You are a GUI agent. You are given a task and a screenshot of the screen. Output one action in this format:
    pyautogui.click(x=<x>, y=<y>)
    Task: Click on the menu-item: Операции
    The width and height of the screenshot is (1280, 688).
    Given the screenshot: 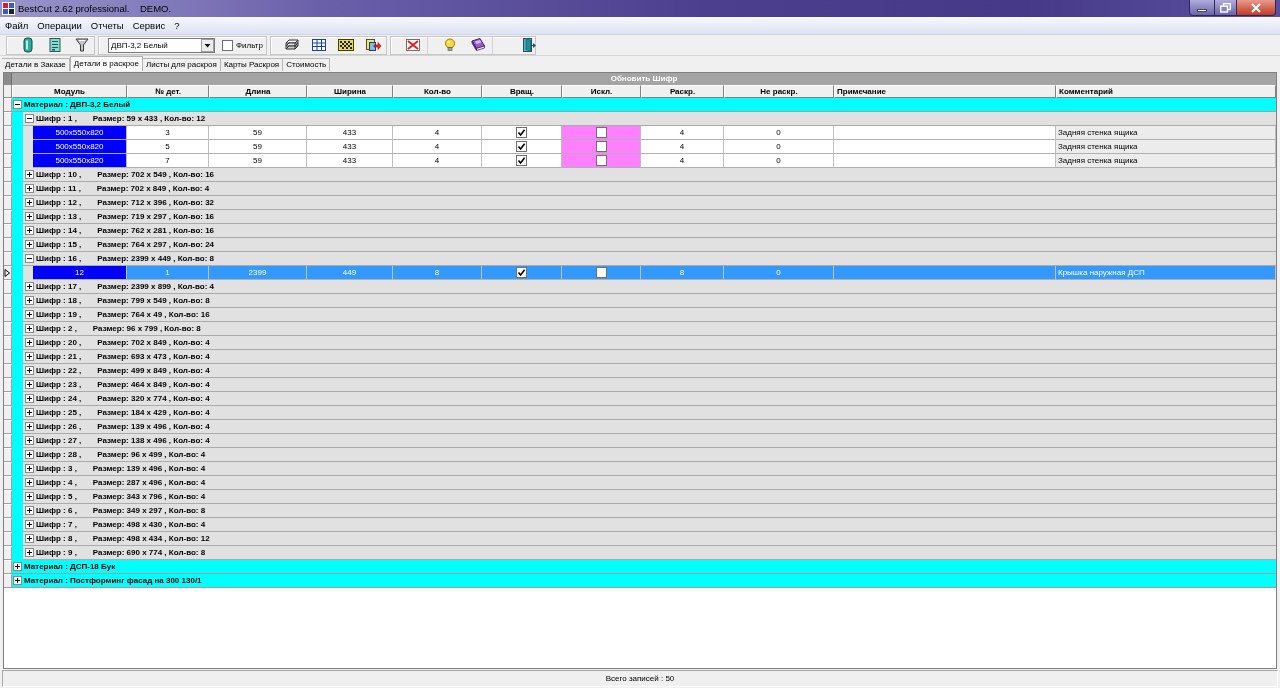 What is the action you would take?
    pyautogui.click(x=59, y=25)
    